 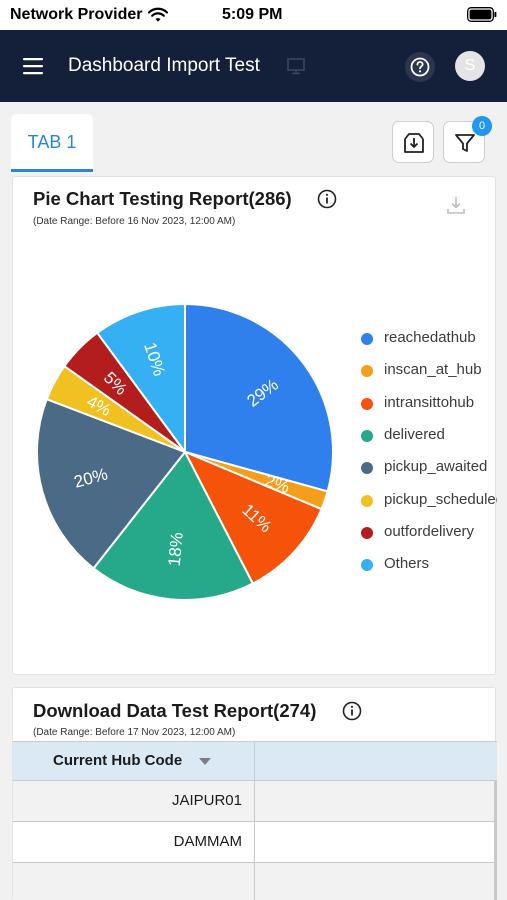 I want to click on legend-label: Others, so click(x=407, y=564).